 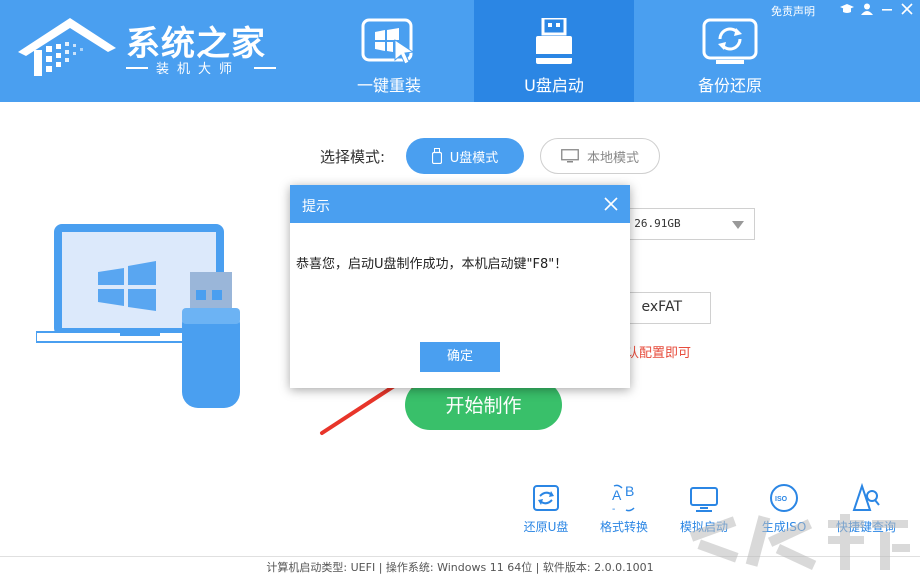 I want to click on device-select: ) 26.91GB, so click(x=683, y=224).